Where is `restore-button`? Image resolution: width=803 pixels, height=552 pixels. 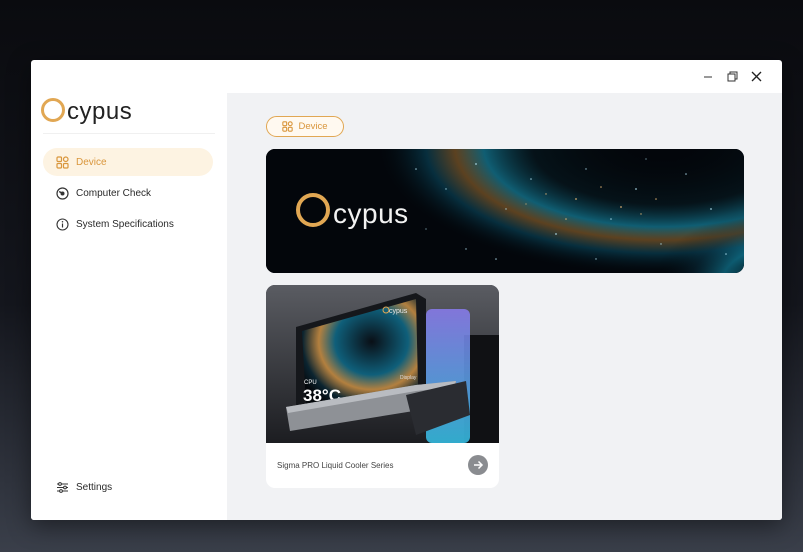 restore-button is located at coordinates (732, 77).